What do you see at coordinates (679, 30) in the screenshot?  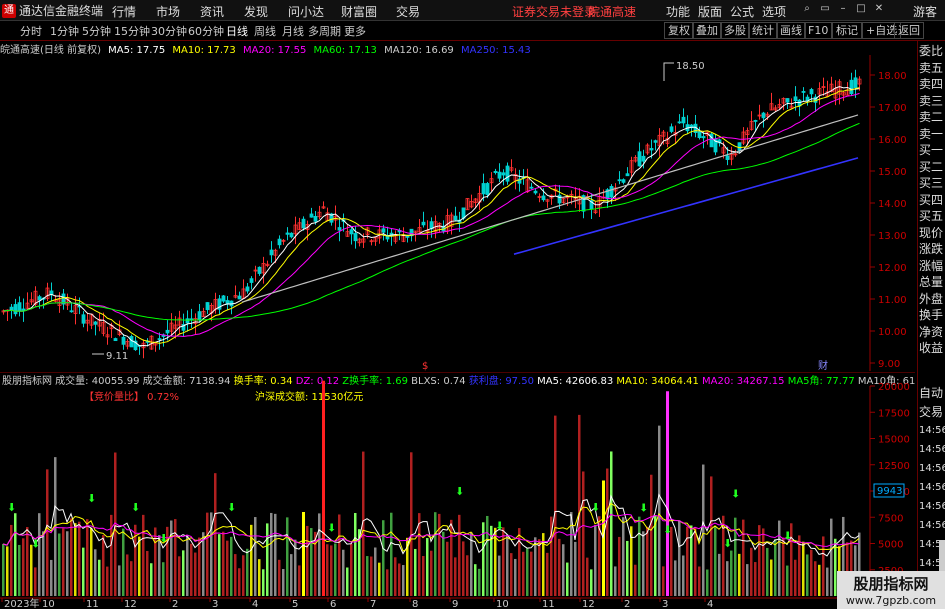 I see `fuquan-button: 复权` at bounding box center [679, 30].